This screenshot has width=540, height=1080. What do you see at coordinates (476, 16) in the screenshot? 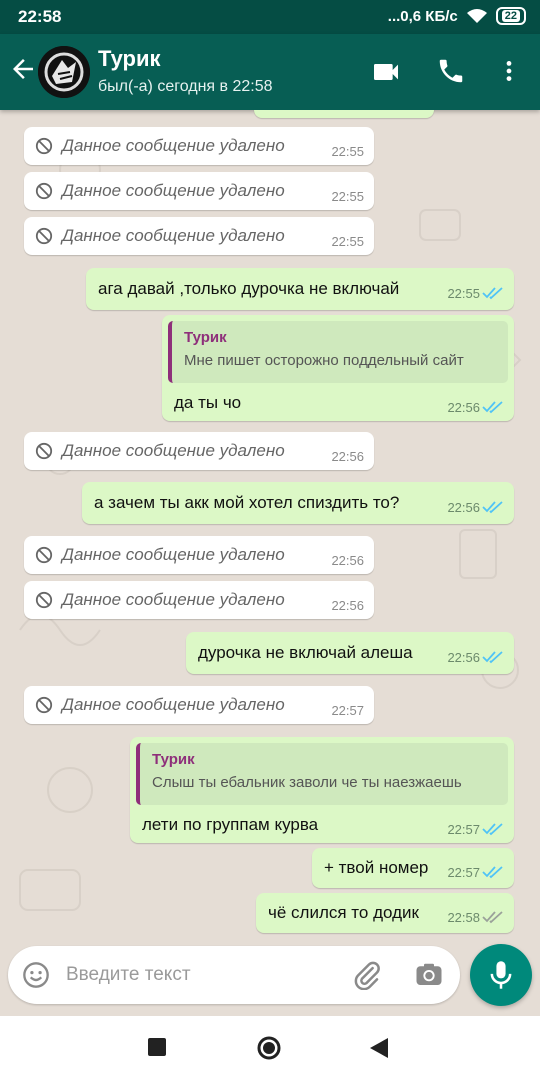
I see `wifi-icon` at bounding box center [476, 16].